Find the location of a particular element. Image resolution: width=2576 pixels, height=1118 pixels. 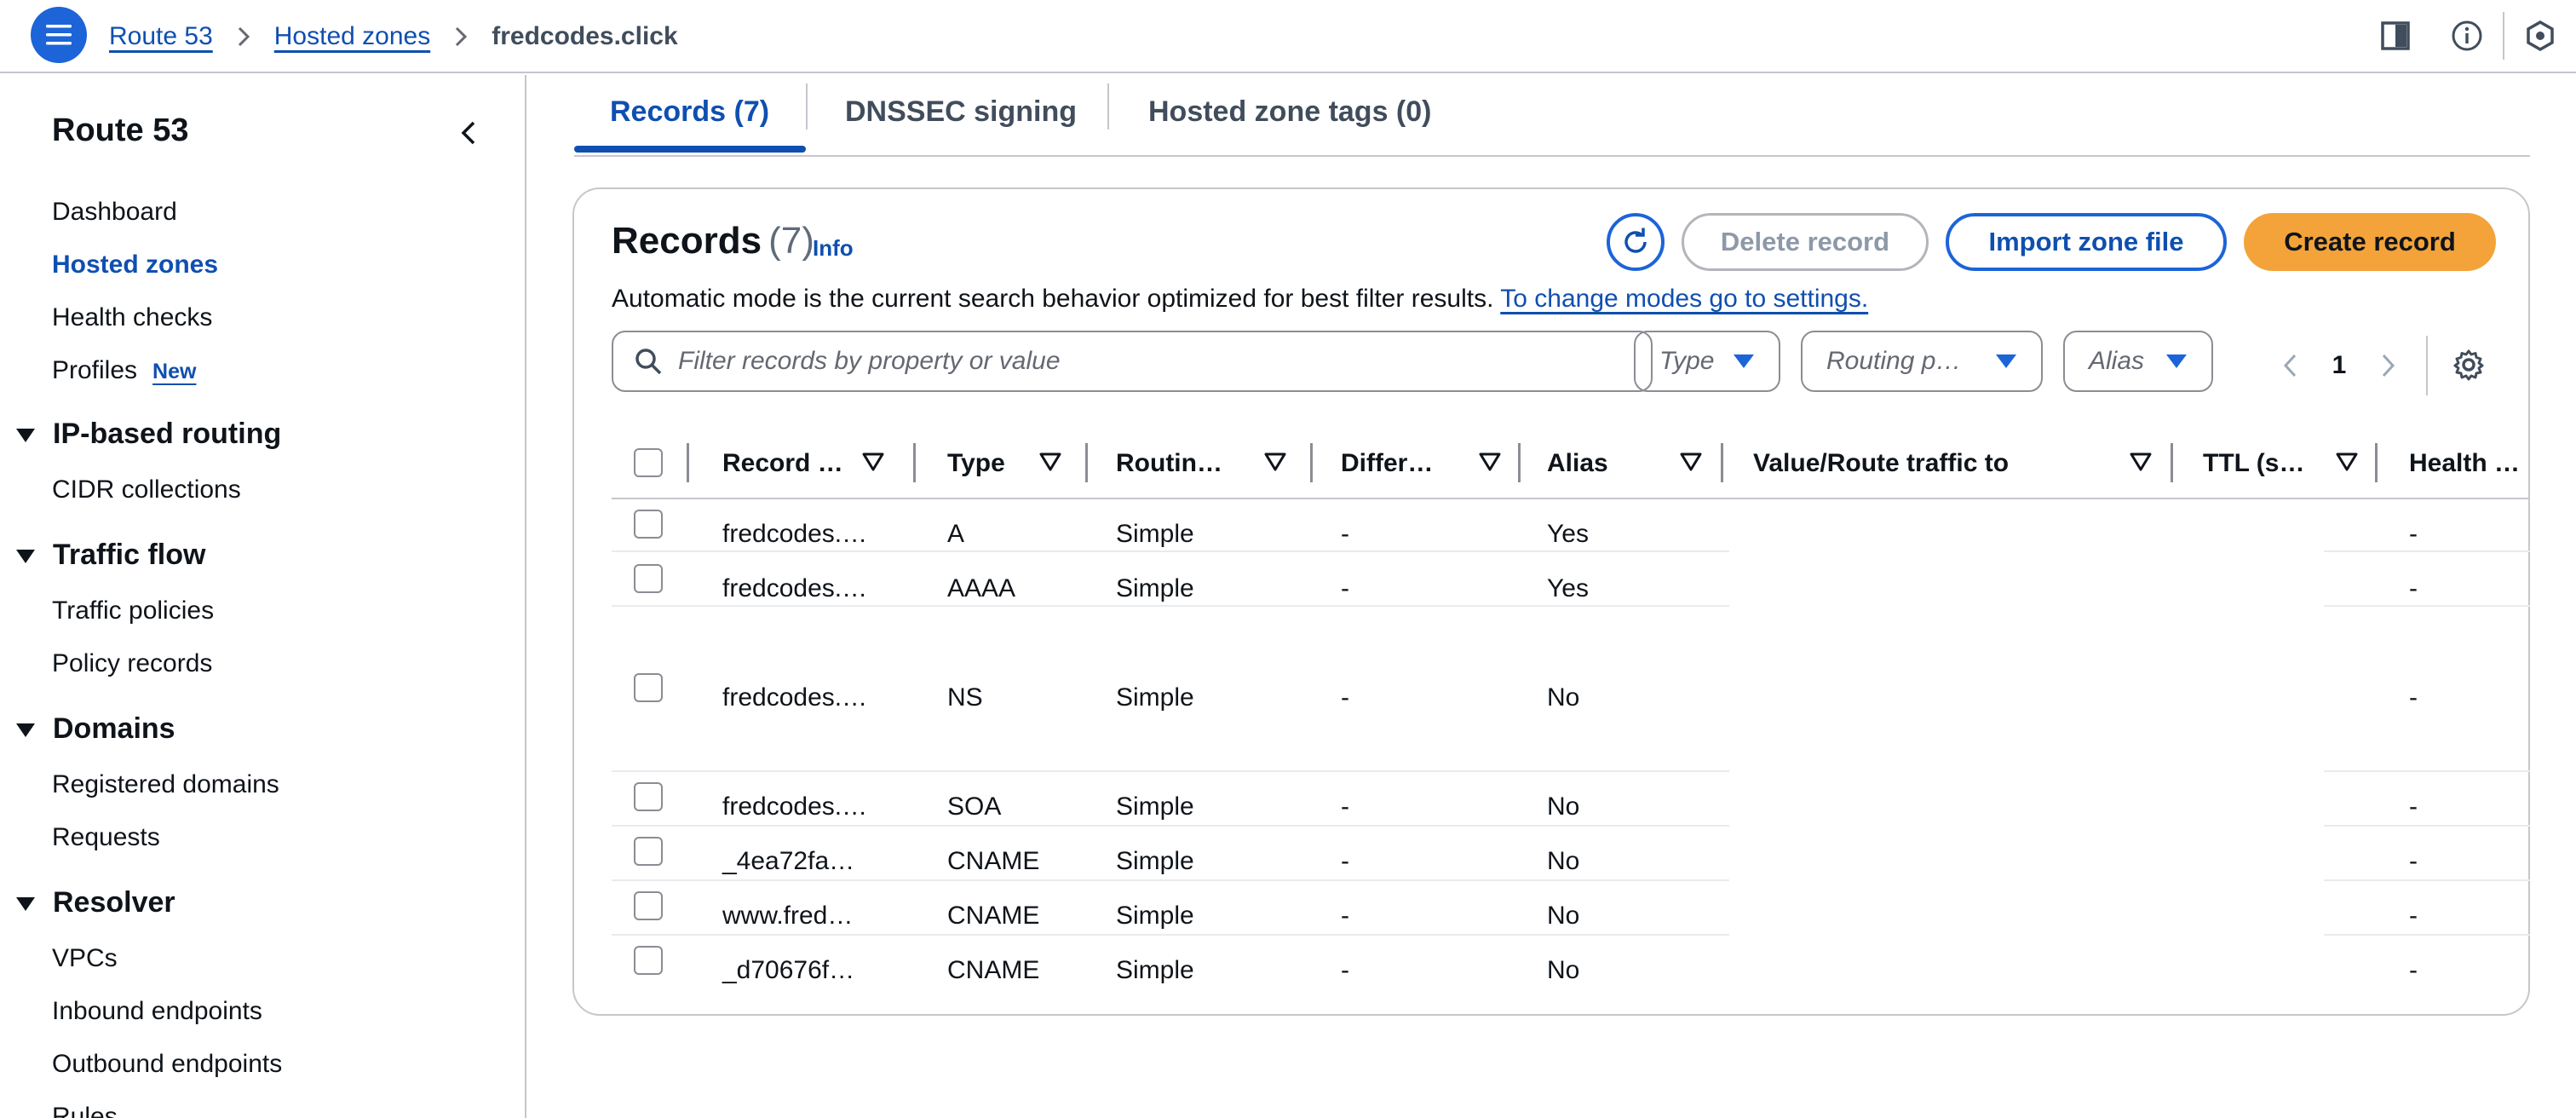

filter-label: Type is located at coordinates (1687, 361).